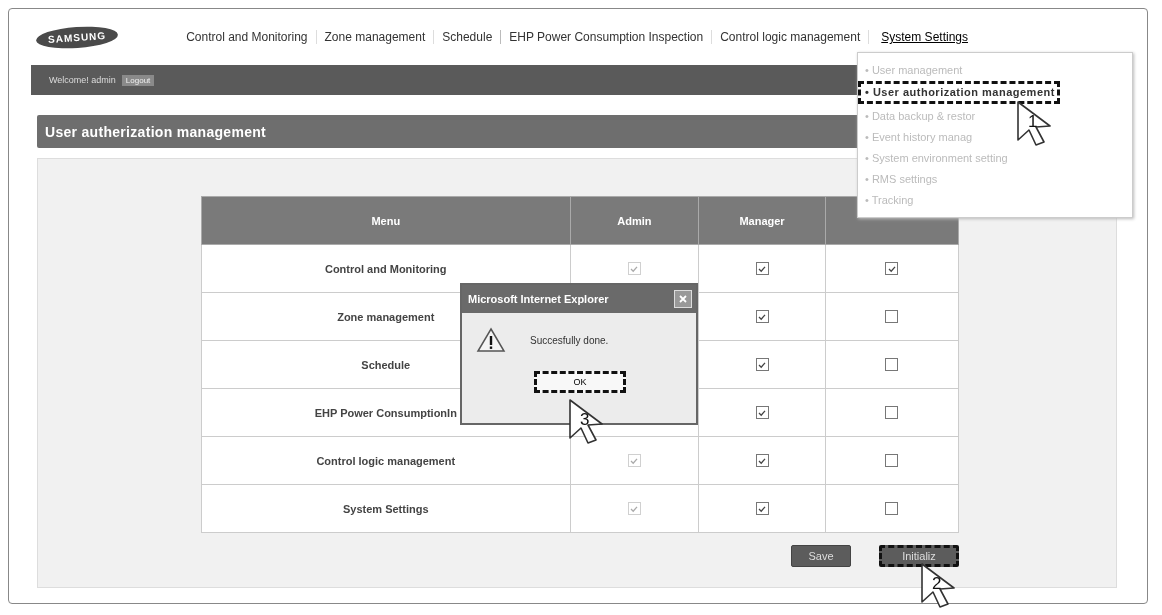 This screenshot has height=615, width=1162. What do you see at coordinates (468, 37) in the screenshot?
I see `nav-item: Schedule` at bounding box center [468, 37].